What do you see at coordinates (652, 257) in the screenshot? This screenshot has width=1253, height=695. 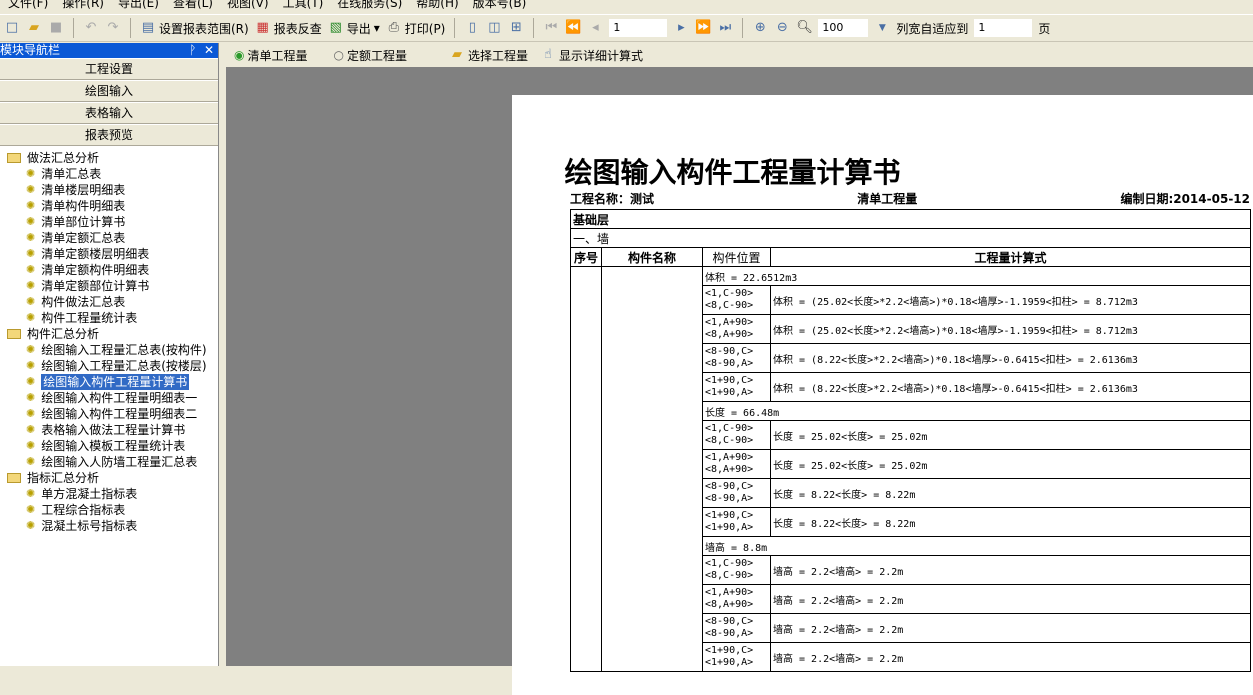 I see `col-header: 构件名称` at bounding box center [652, 257].